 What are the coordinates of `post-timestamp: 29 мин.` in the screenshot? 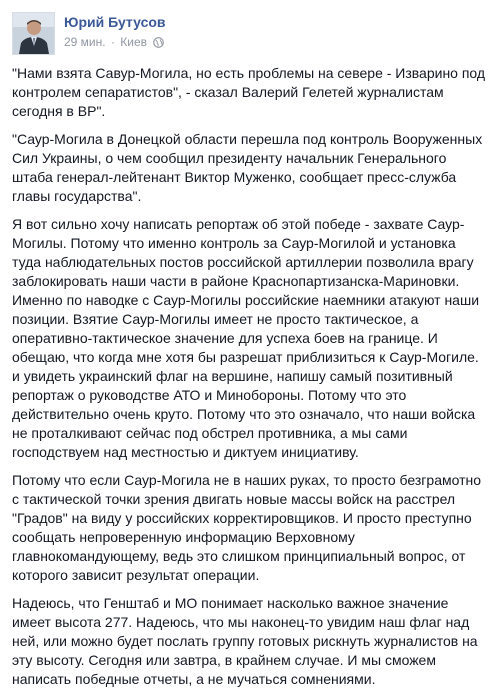 It's located at (85, 42).